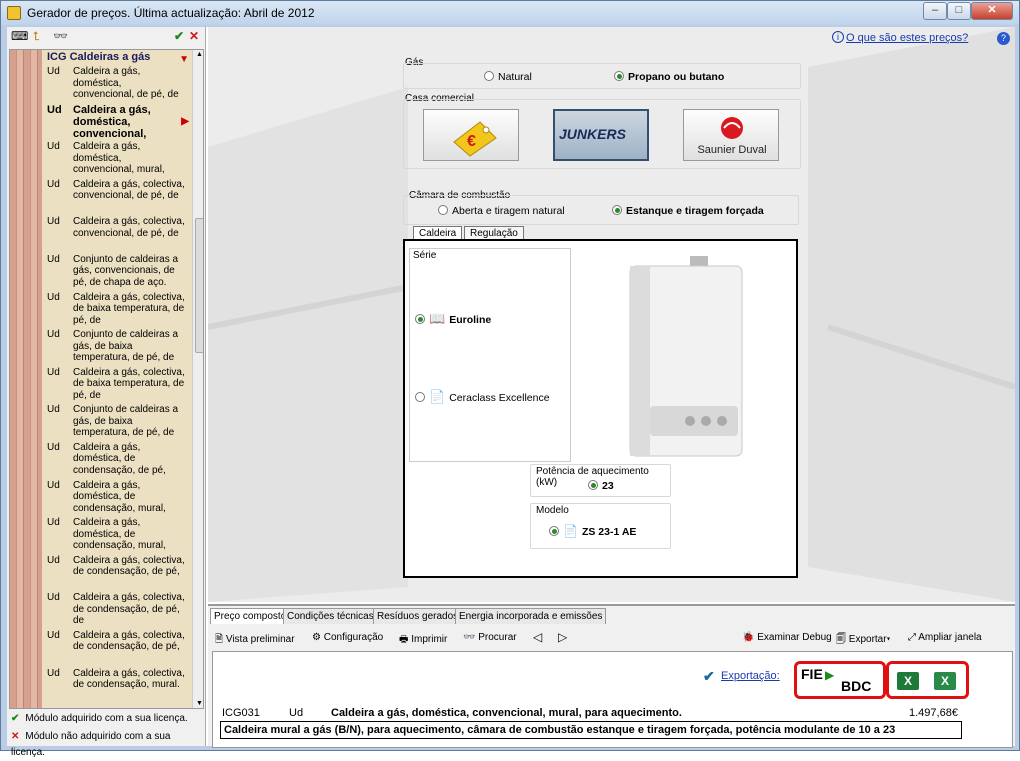  I want to click on preview-button: 🗎 Vista preliminar, so click(255, 640).